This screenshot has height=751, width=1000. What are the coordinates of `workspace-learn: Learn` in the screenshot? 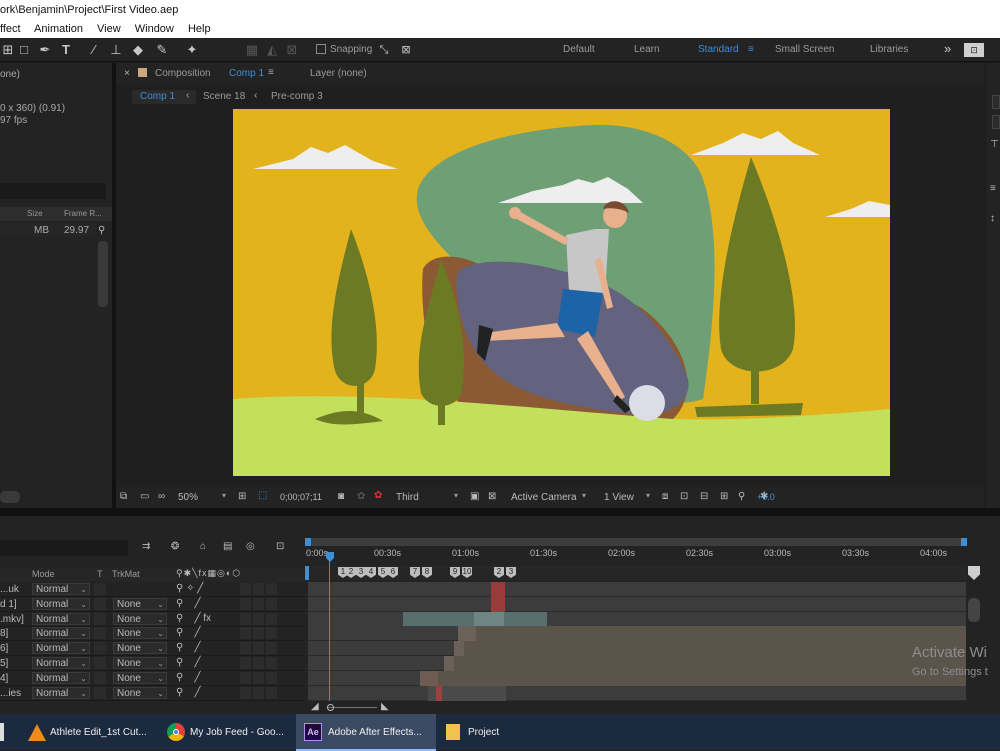 It's located at (647, 49).